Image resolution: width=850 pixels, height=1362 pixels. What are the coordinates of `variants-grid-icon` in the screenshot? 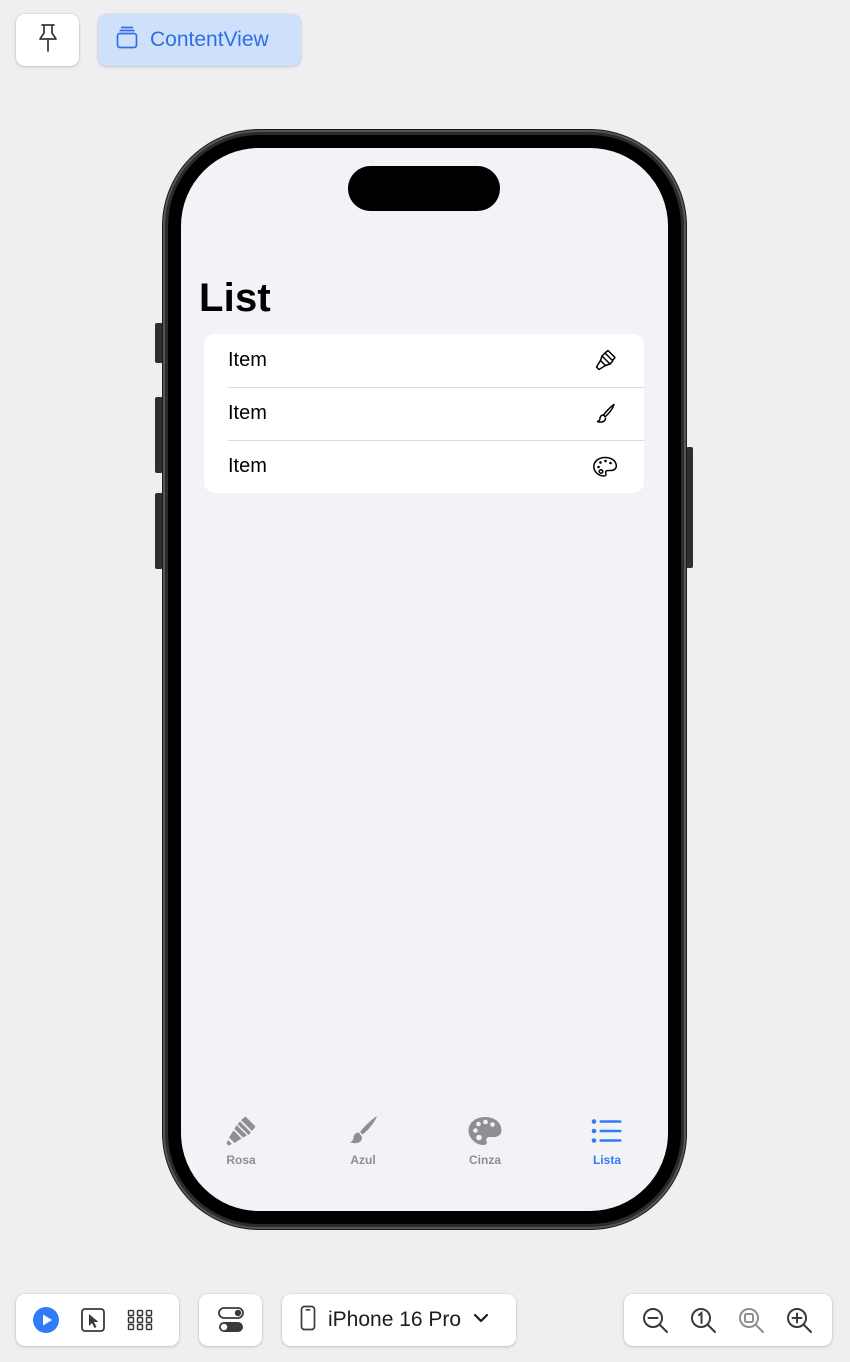 It's located at (140, 1320).